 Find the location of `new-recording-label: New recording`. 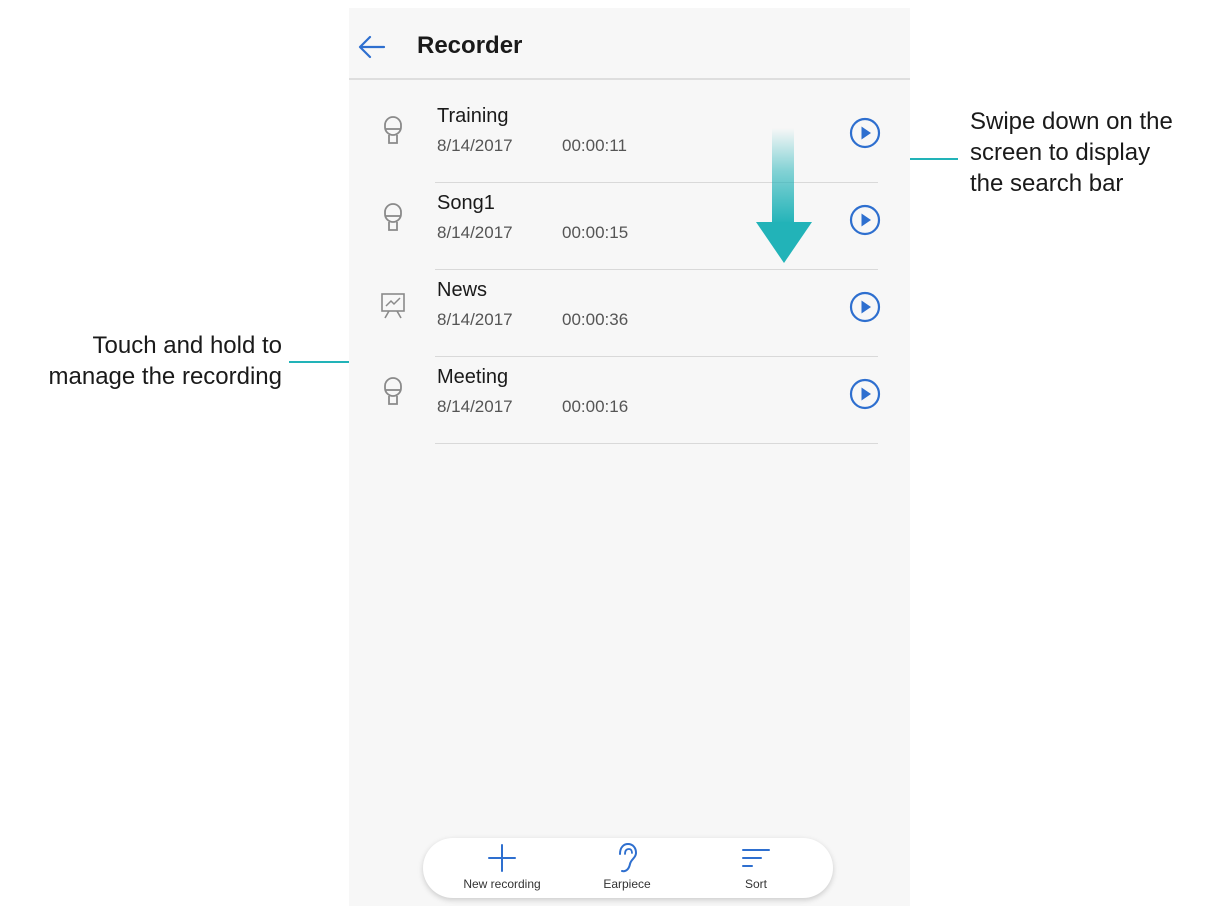

new-recording-label: New recording is located at coordinates (502, 884).